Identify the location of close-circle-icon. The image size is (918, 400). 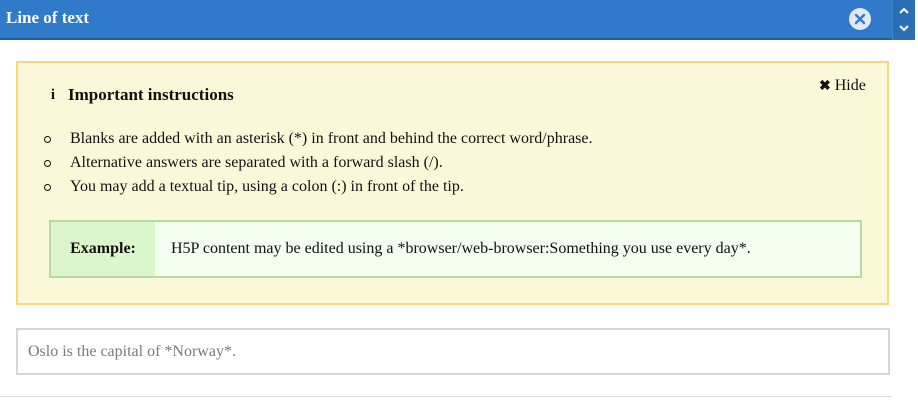
(860, 19).